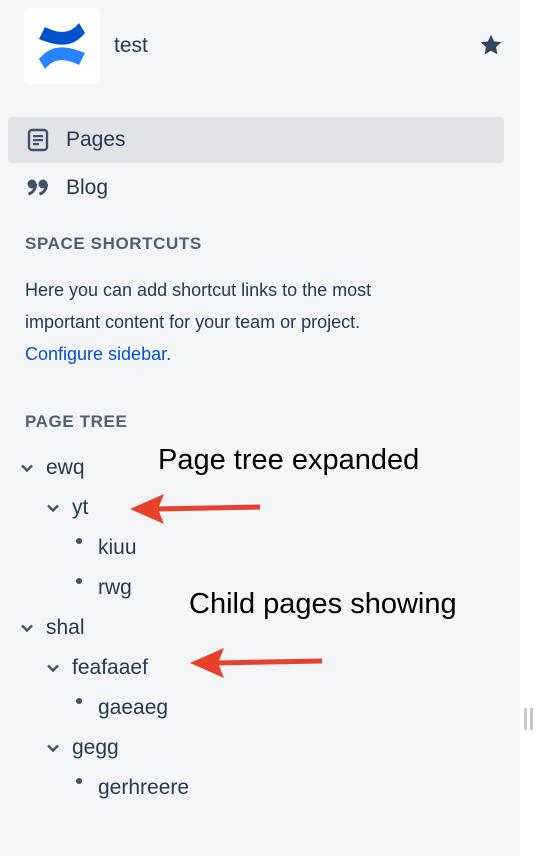  I want to click on space-shortcuts-heading: SPACE SHORTCUTS, so click(113, 243).